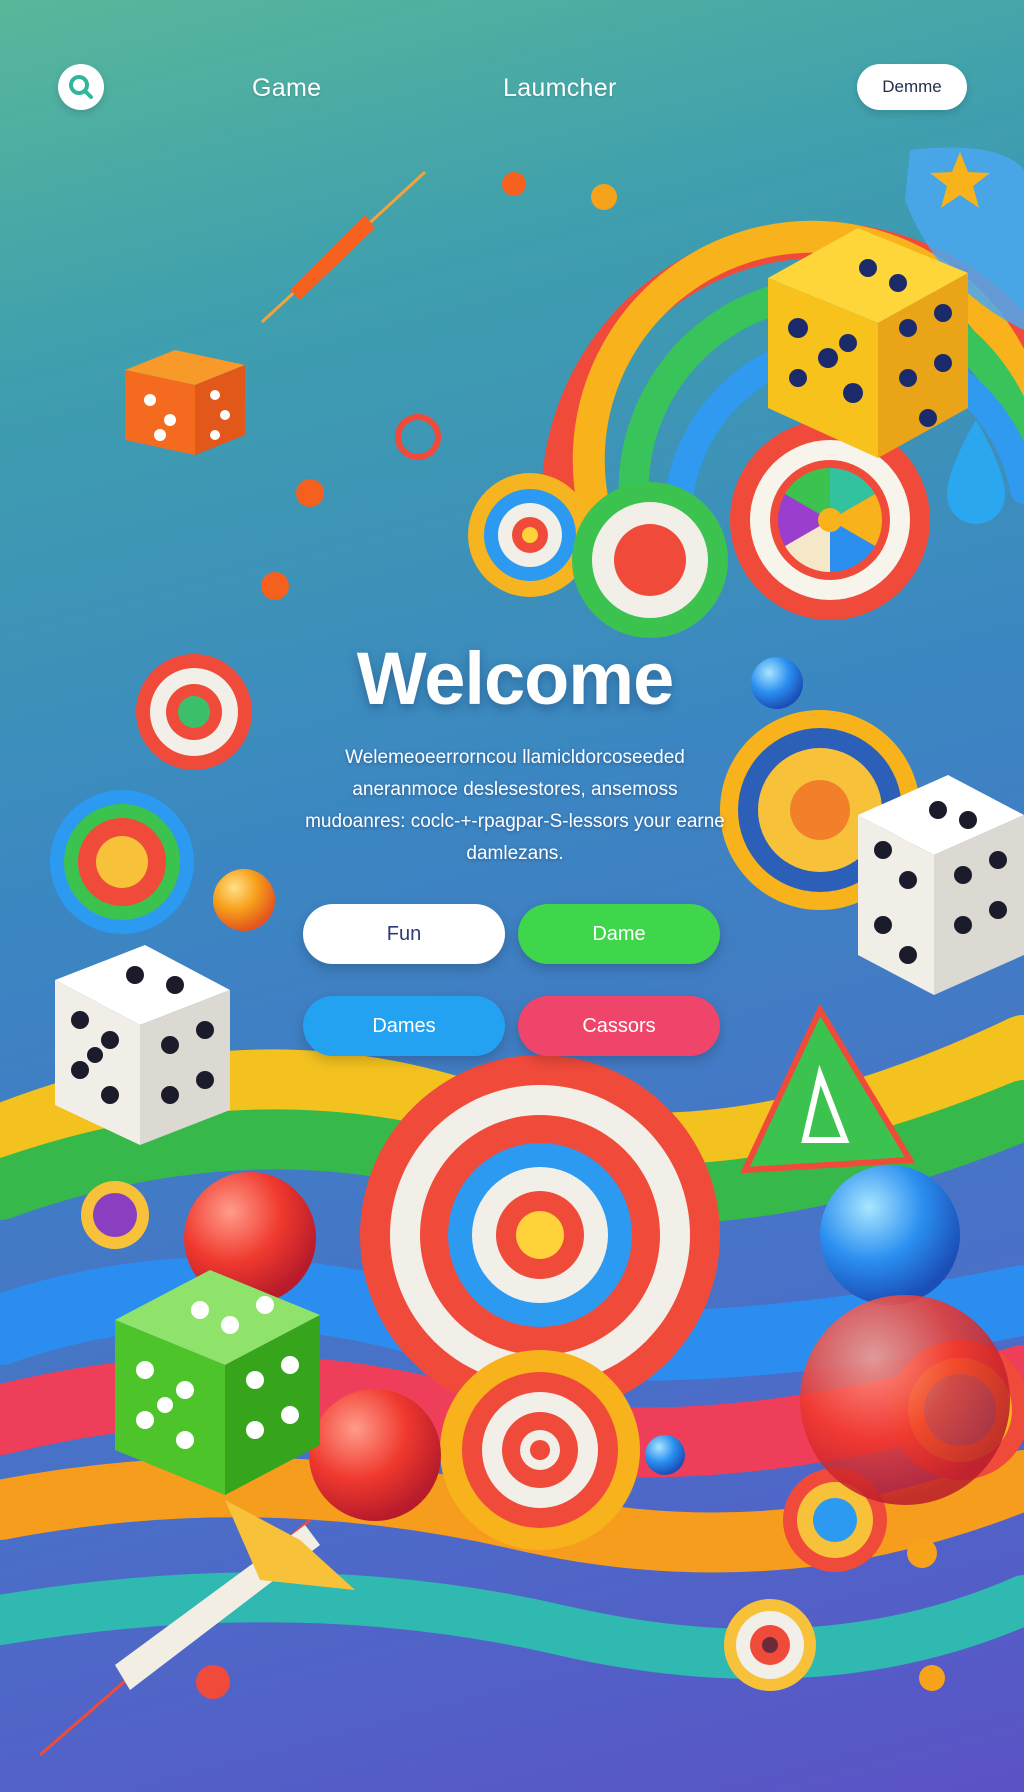  Describe the element at coordinates (912, 87) in the screenshot. I see `header-pill-button: Demme` at that location.